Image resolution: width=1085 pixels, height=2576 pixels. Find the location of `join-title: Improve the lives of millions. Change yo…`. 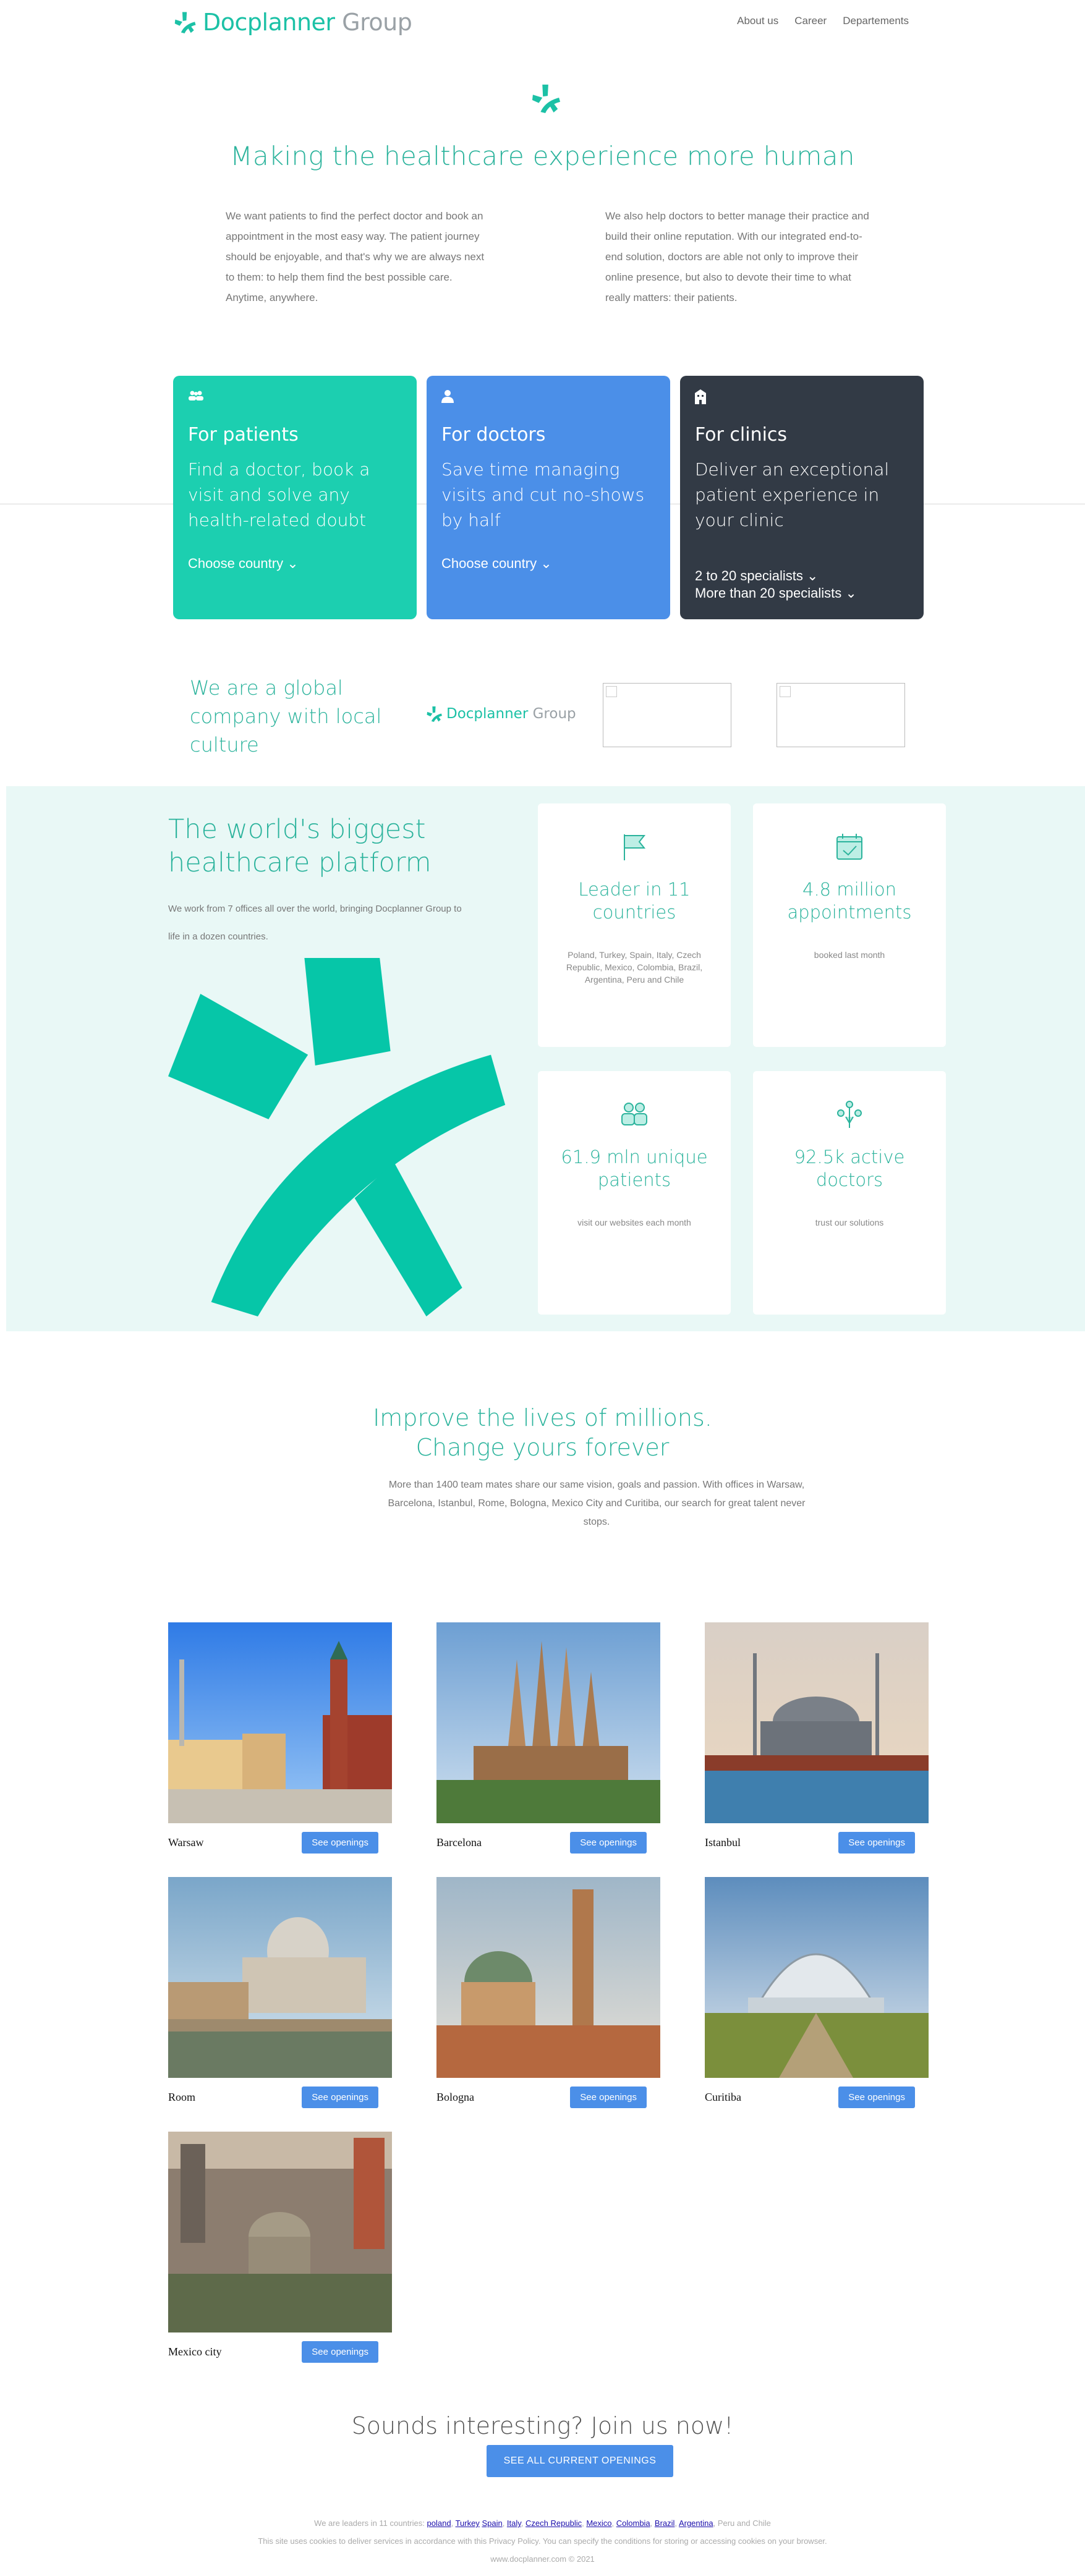

join-title: Improve the lives of millions. Change yo… is located at coordinates (542, 1432).